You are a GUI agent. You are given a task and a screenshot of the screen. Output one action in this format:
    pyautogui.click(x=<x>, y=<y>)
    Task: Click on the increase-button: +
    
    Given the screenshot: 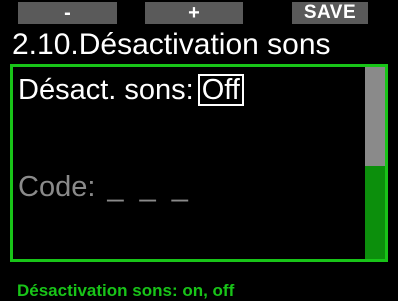 What is the action you would take?
    pyautogui.click(x=194, y=13)
    